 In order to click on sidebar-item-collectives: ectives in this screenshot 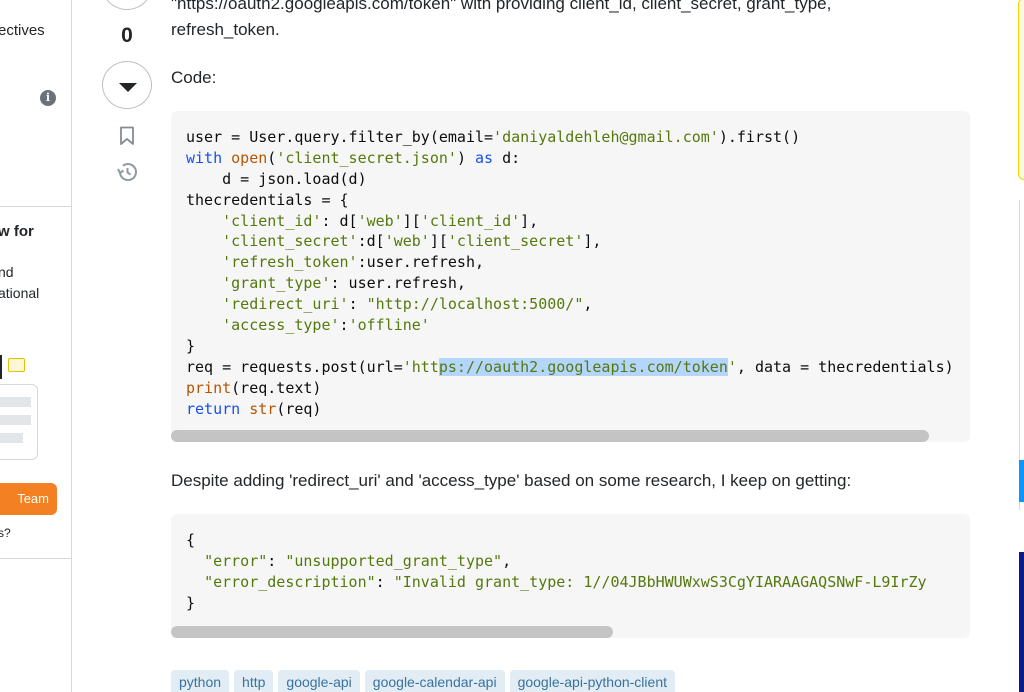, I will do `click(22, 30)`.